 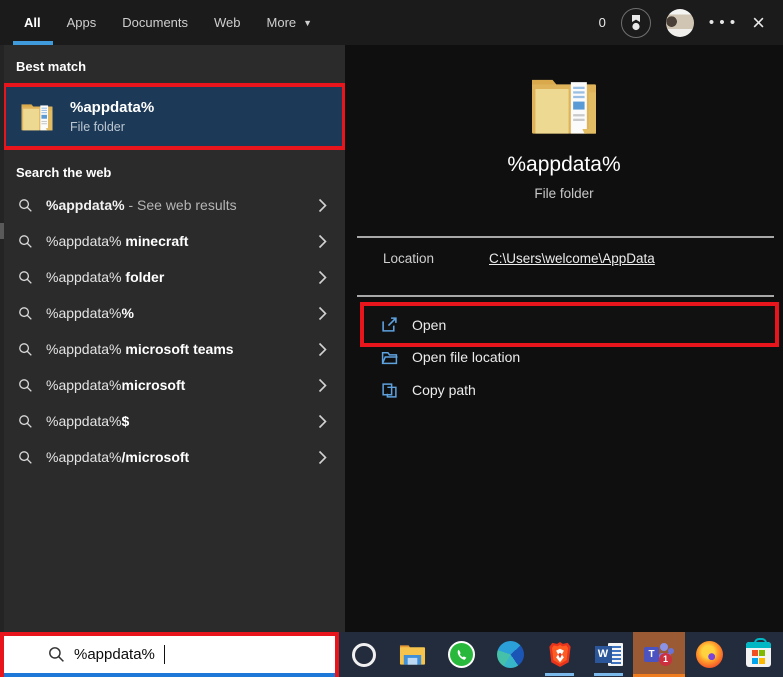 What do you see at coordinates (172, 385) in the screenshot?
I see `suggestion-microsoft: %appdata%microsoft` at bounding box center [172, 385].